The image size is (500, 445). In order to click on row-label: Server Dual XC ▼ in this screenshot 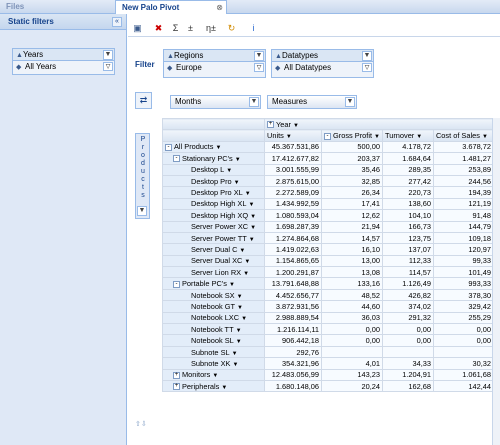, I will do `click(213, 261)`.